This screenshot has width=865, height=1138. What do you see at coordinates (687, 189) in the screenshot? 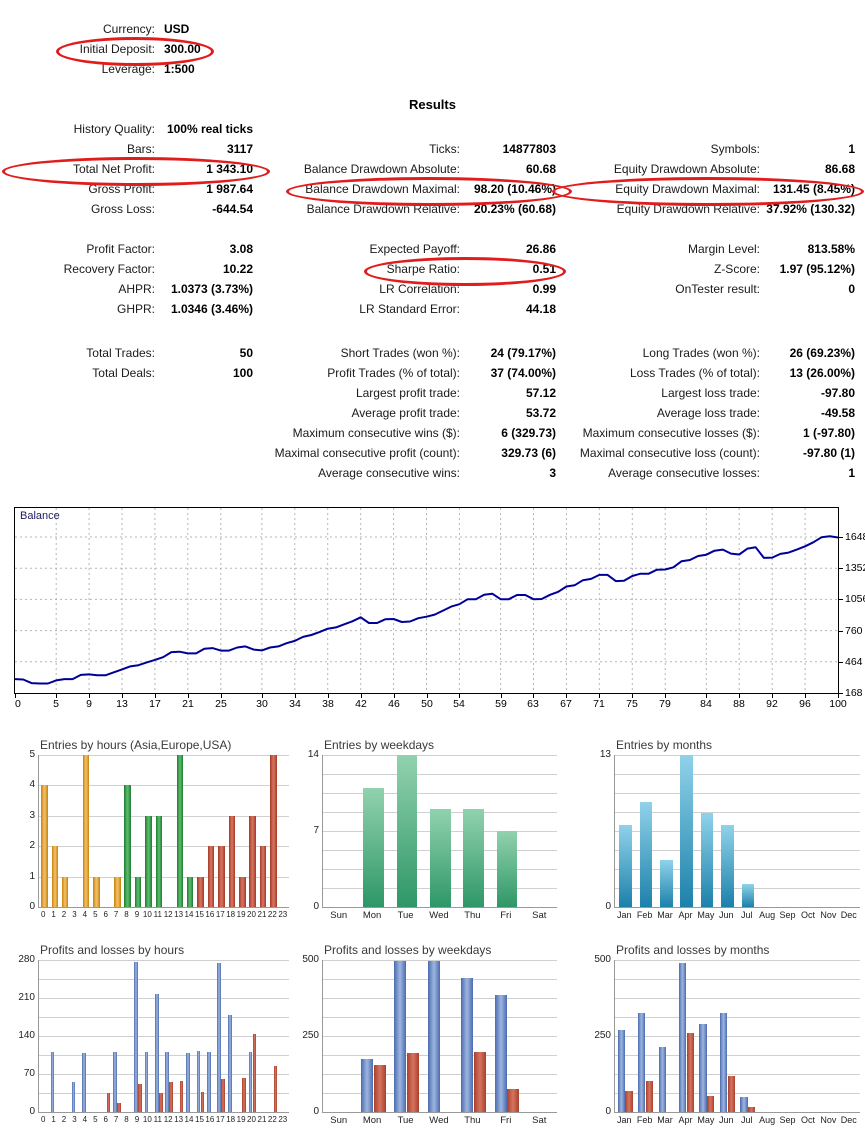
I see `stat-label: Equity Drawdown Maximal:` at bounding box center [687, 189].